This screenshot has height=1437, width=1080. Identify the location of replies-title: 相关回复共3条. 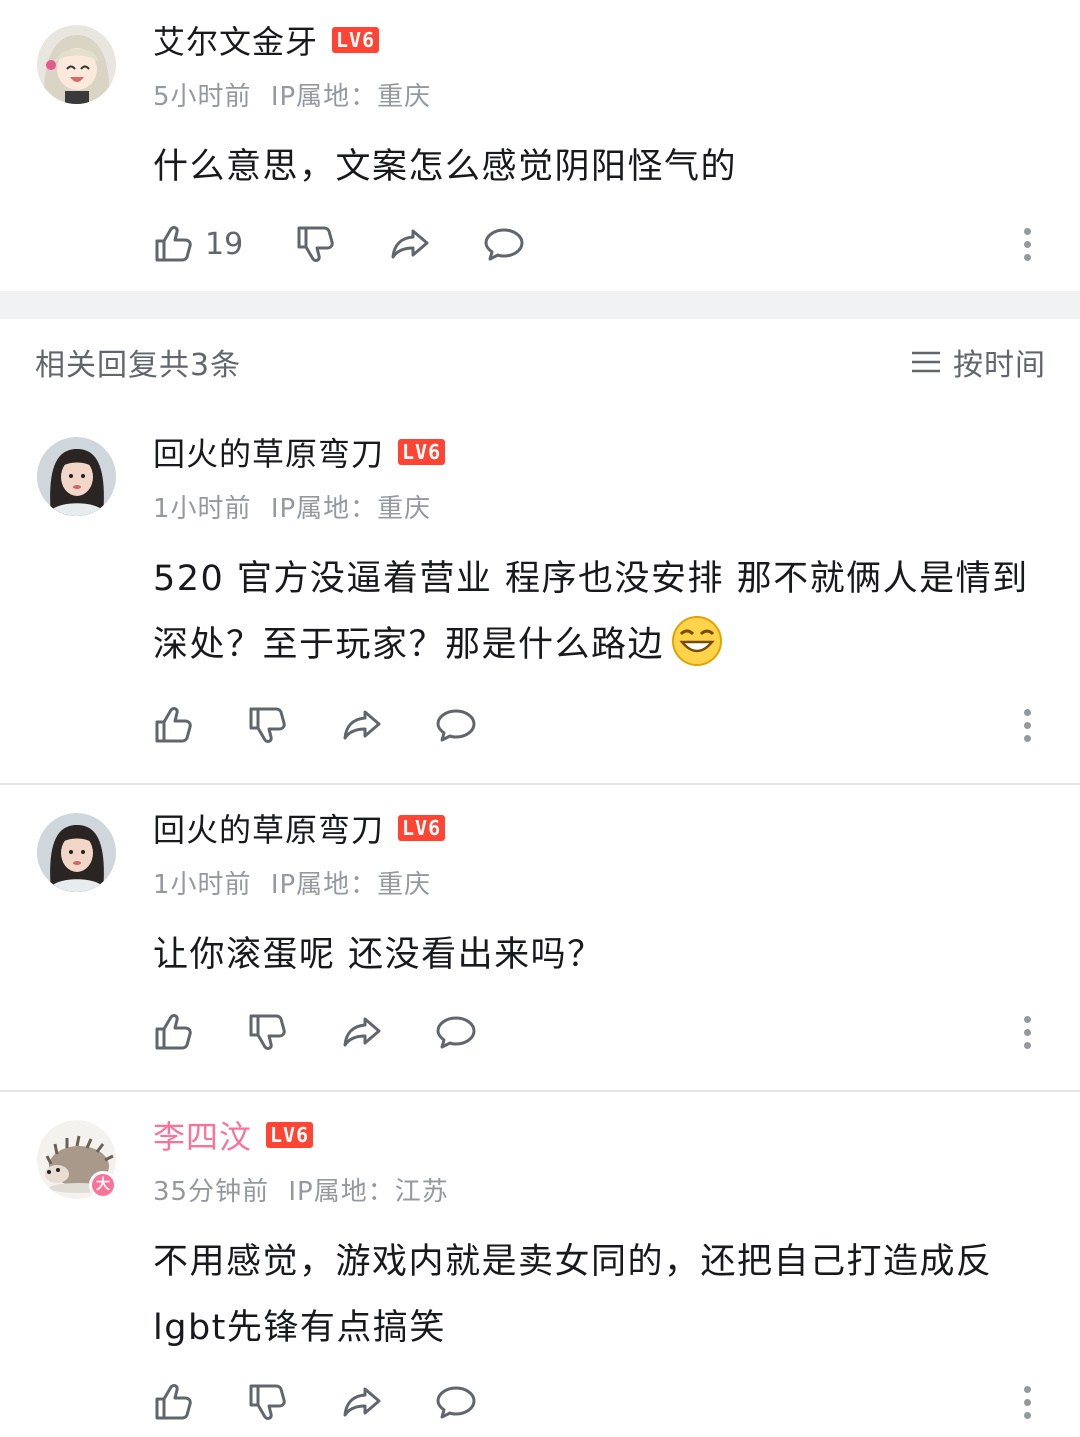
(138, 365).